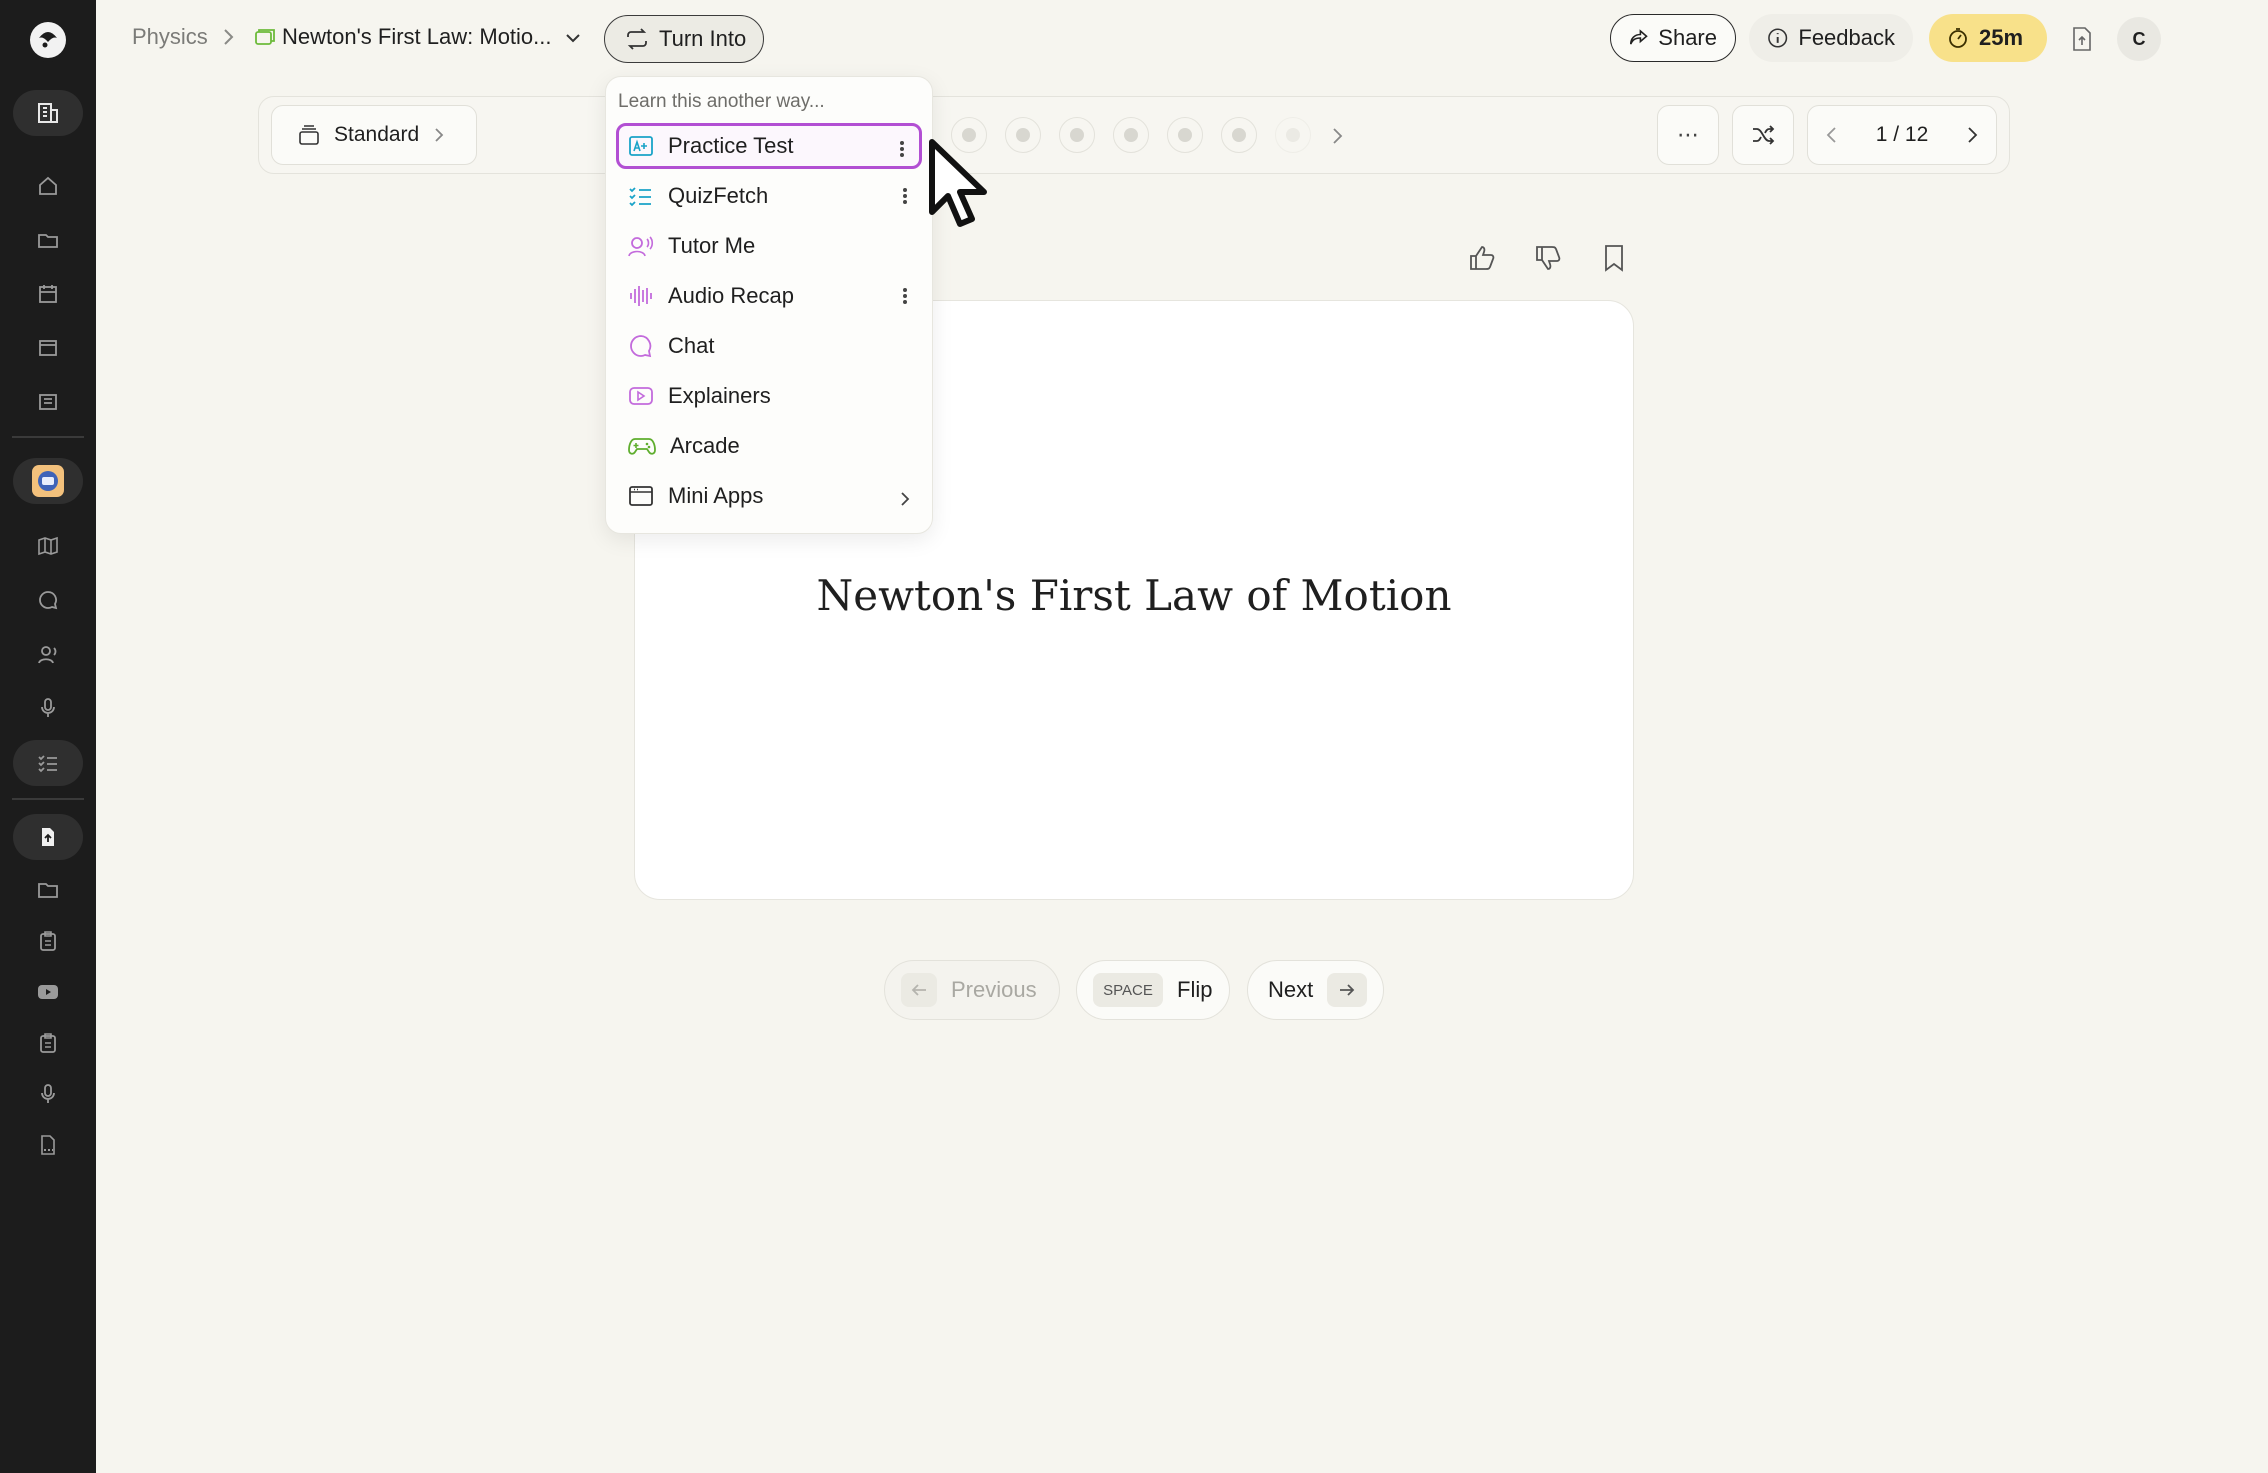 The height and width of the screenshot is (1473, 2268). I want to click on menu-item-label: Mini Apps, so click(716, 495).